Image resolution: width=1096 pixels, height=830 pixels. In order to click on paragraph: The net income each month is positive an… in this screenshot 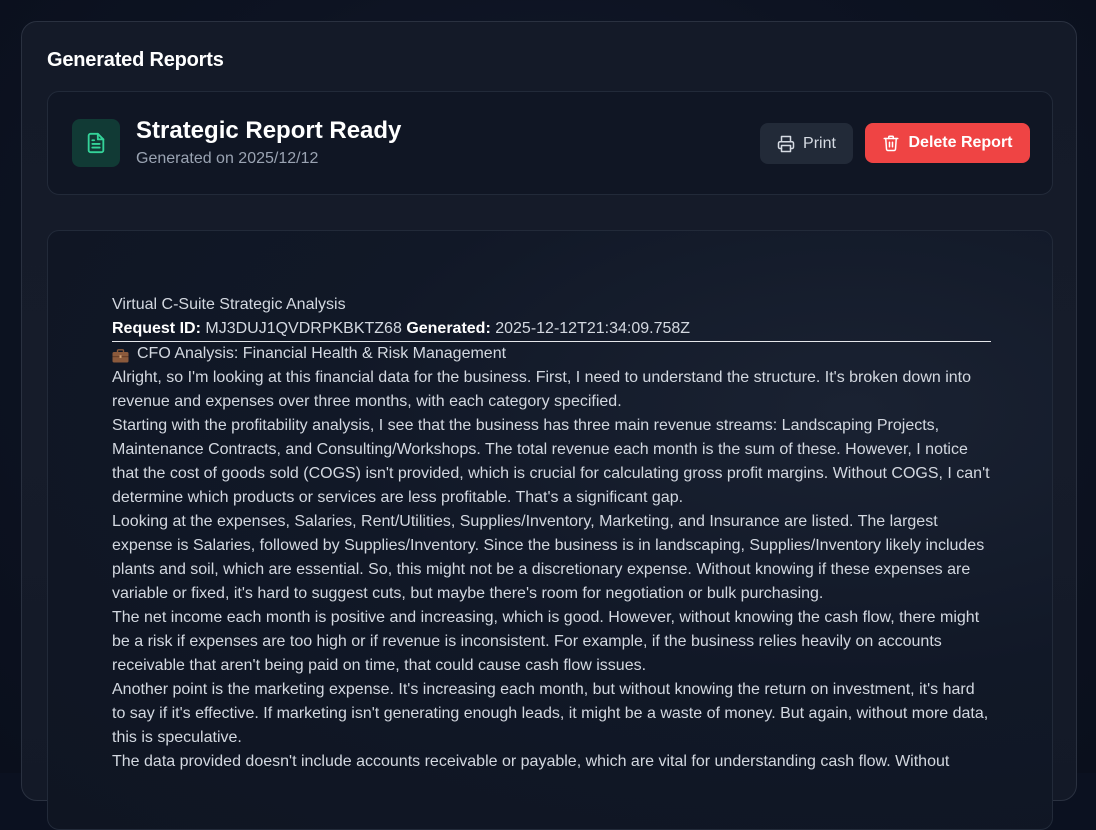, I will do `click(546, 641)`.